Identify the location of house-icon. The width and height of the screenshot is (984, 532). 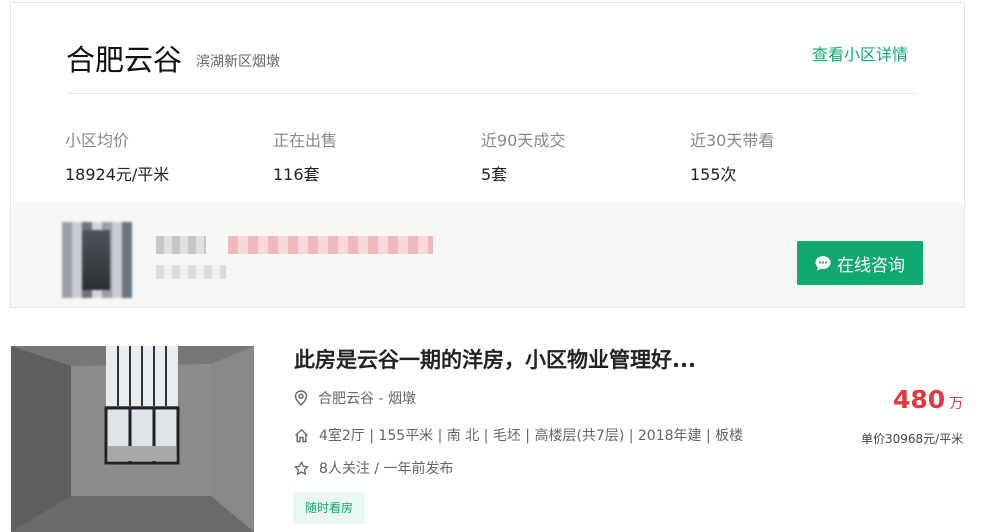
(301, 435).